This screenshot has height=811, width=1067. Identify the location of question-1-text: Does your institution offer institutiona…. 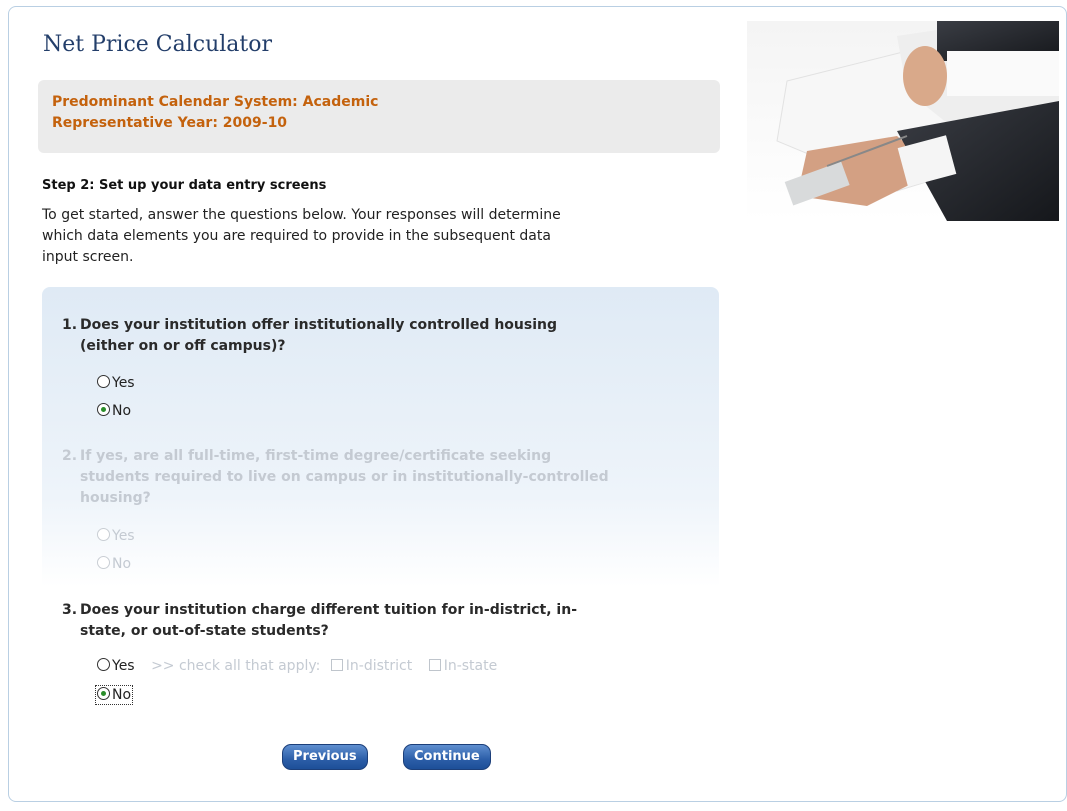
(318, 336).